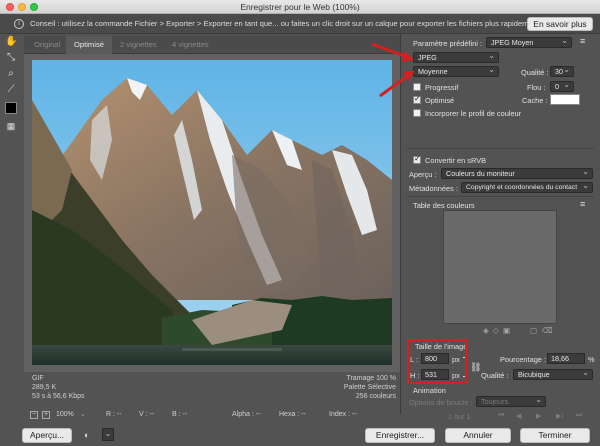 The height and width of the screenshot is (446, 600). What do you see at coordinates (11, 90) in the screenshot?
I see `eyedropper-tool-icon: ⟋` at bounding box center [11, 90].